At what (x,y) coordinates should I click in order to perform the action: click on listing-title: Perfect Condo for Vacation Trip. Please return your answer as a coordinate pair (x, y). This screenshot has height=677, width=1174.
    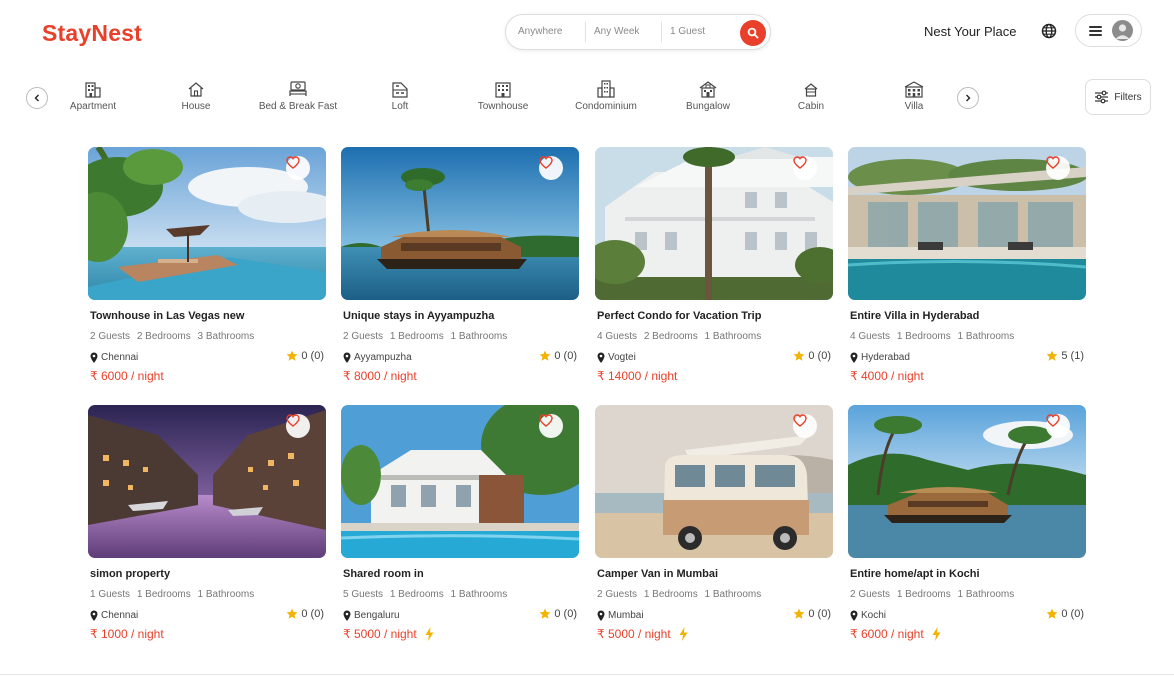
    Looking at the image, I should click on (679, 316).